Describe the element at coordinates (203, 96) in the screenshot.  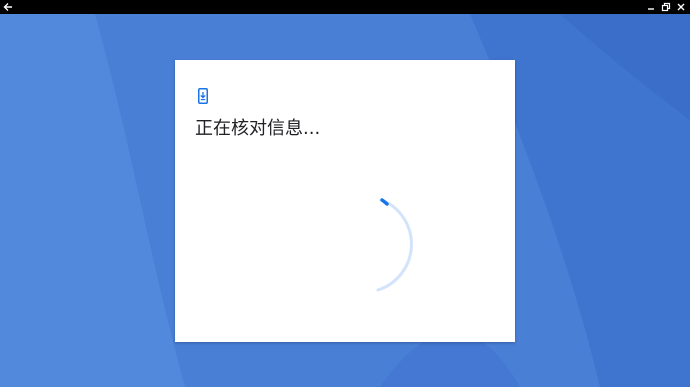
I see `phone-download-icon` at that location.